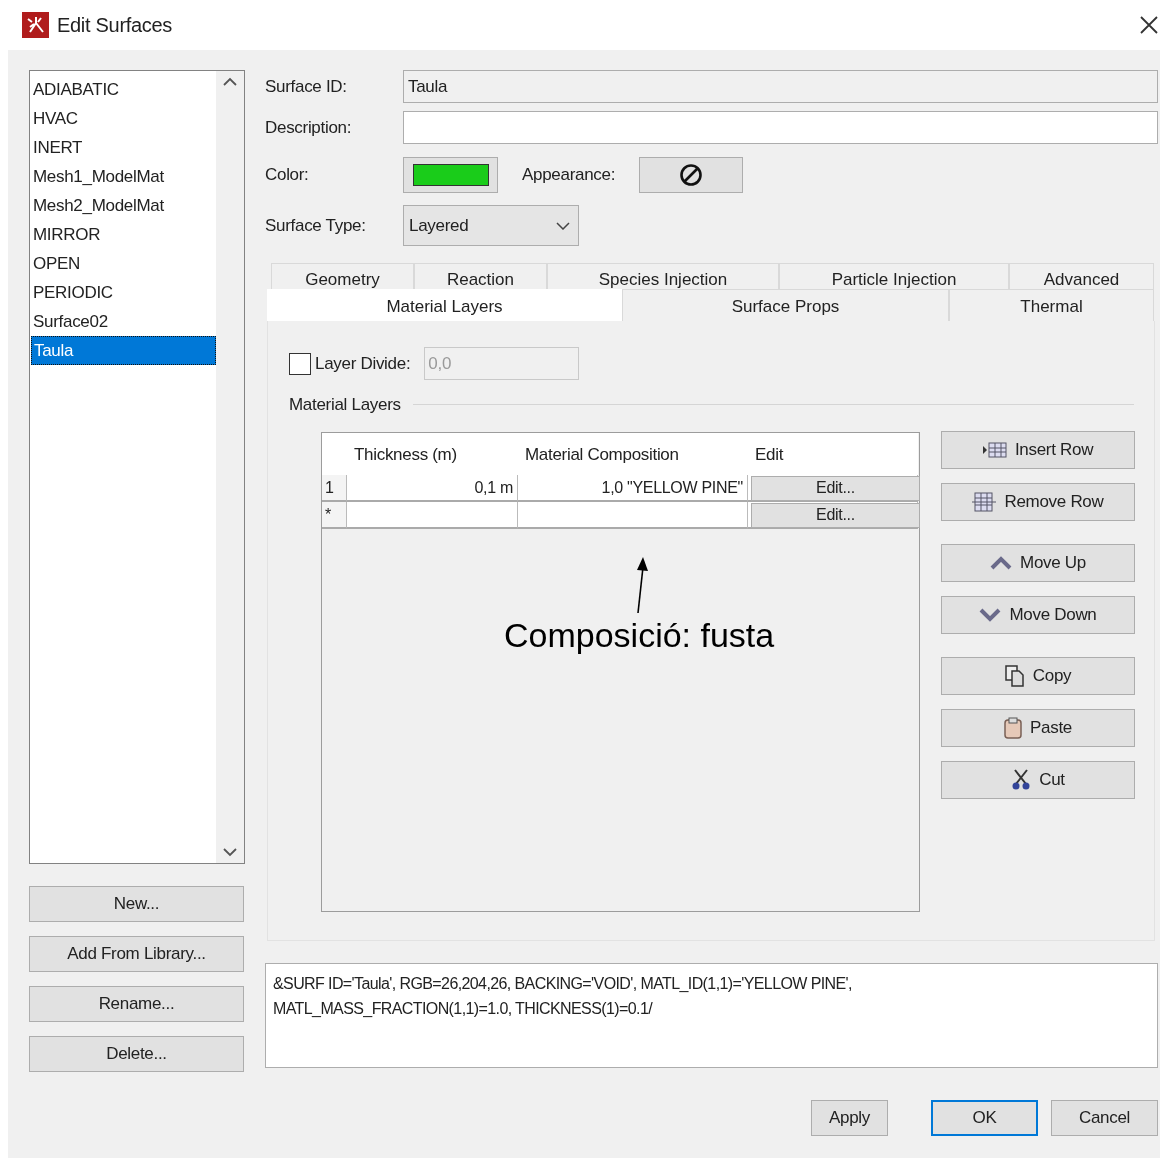 This screenshot has width=1169, height=1158. I want to click on column-header: Thickness (m), so click(432, 453).